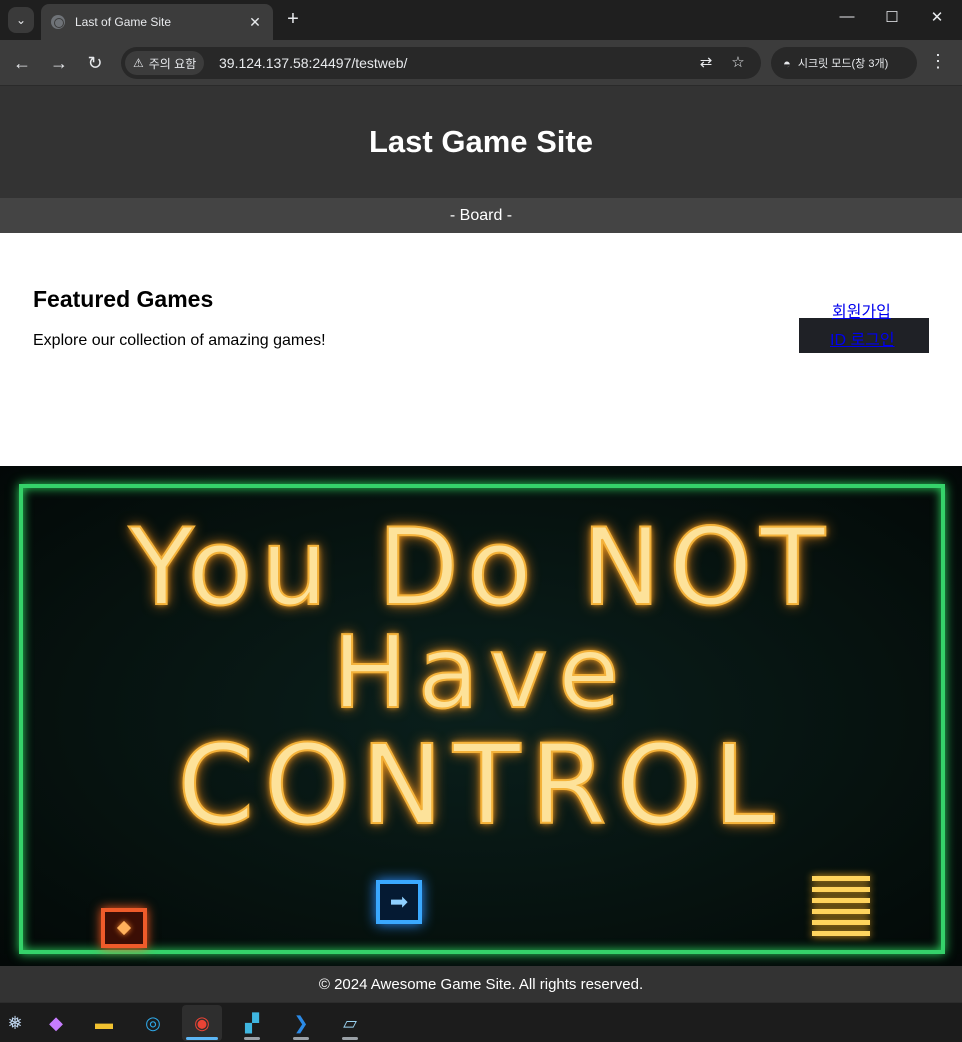  I want to click on maximize-icon: ☐, so click(892, 17).